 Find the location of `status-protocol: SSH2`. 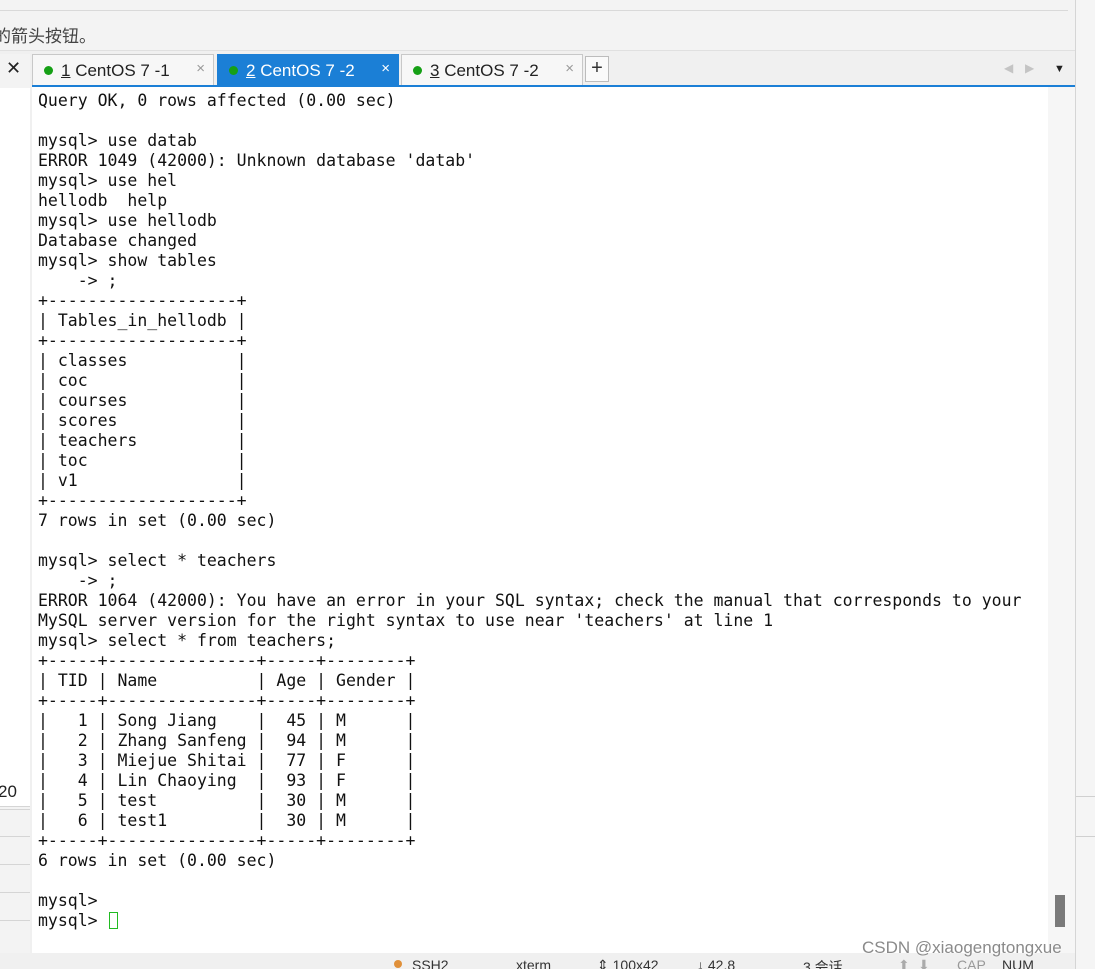

status-protocol: SSH2 is located at coordinates (430, 963).